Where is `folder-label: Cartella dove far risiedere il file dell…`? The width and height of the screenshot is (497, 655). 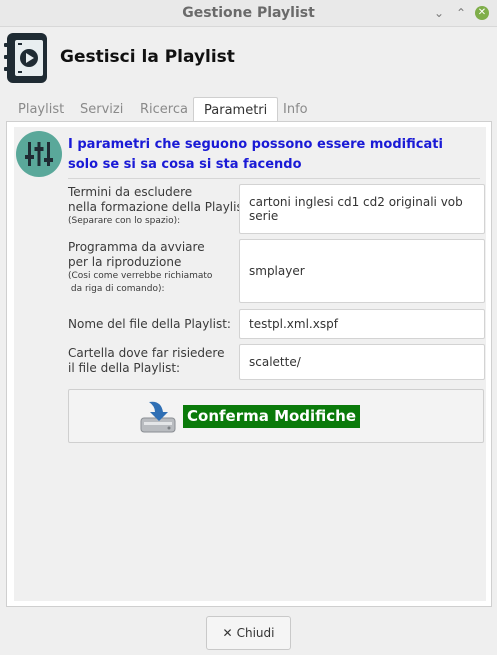 folder-label: Cartella dove far risiedere il file dell… is located at coordinates (146, 361).